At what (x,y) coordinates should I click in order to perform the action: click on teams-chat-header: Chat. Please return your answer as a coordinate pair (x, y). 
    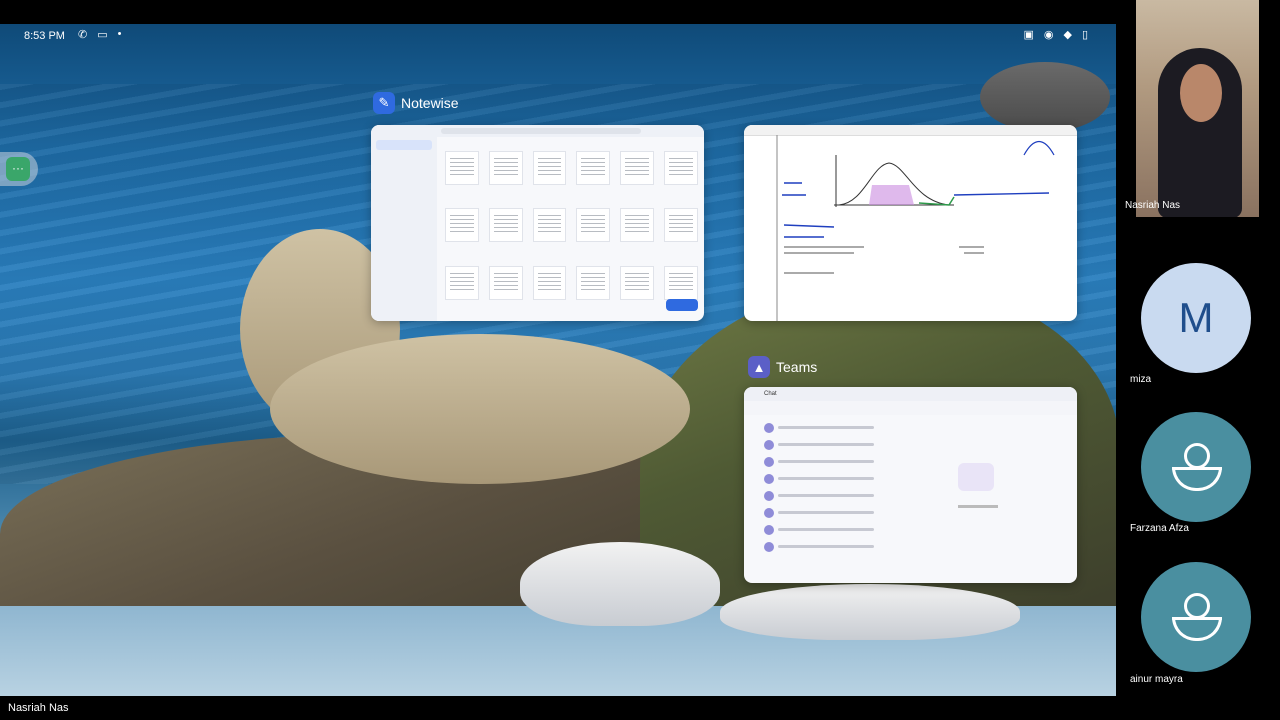
    Looking at the image, I should click on (910, 394).